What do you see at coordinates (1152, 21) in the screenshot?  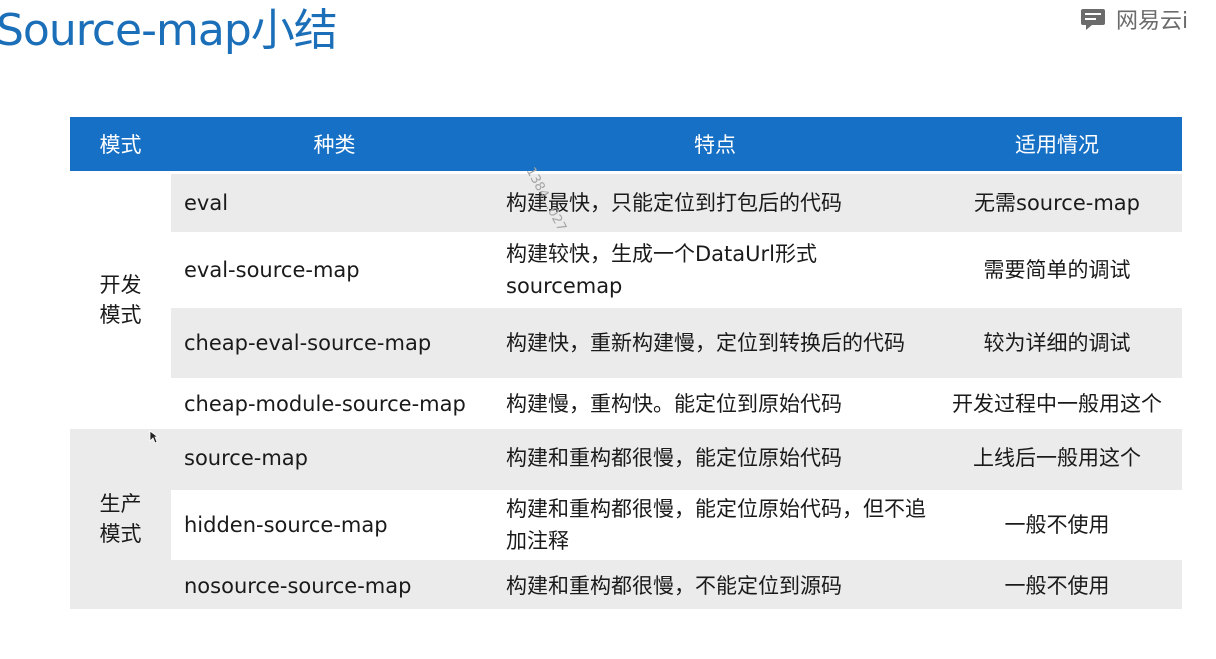 I see `brand-text: 网易云i` at bounding box center [1152, 21].